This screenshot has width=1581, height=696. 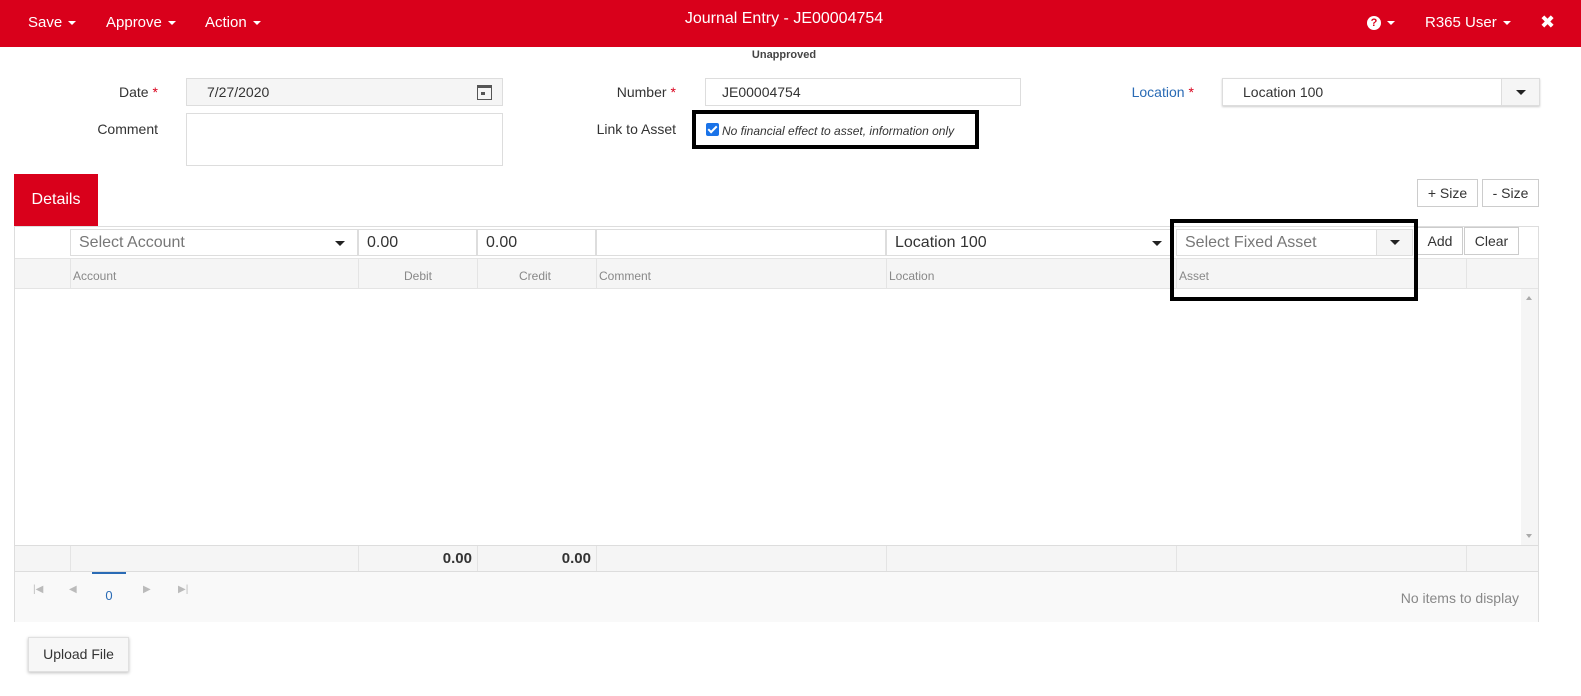 What do you see at coordinates (214, 242) in the screenshot?
I see `account-select: Select Account` at bounding box center [214, 242].